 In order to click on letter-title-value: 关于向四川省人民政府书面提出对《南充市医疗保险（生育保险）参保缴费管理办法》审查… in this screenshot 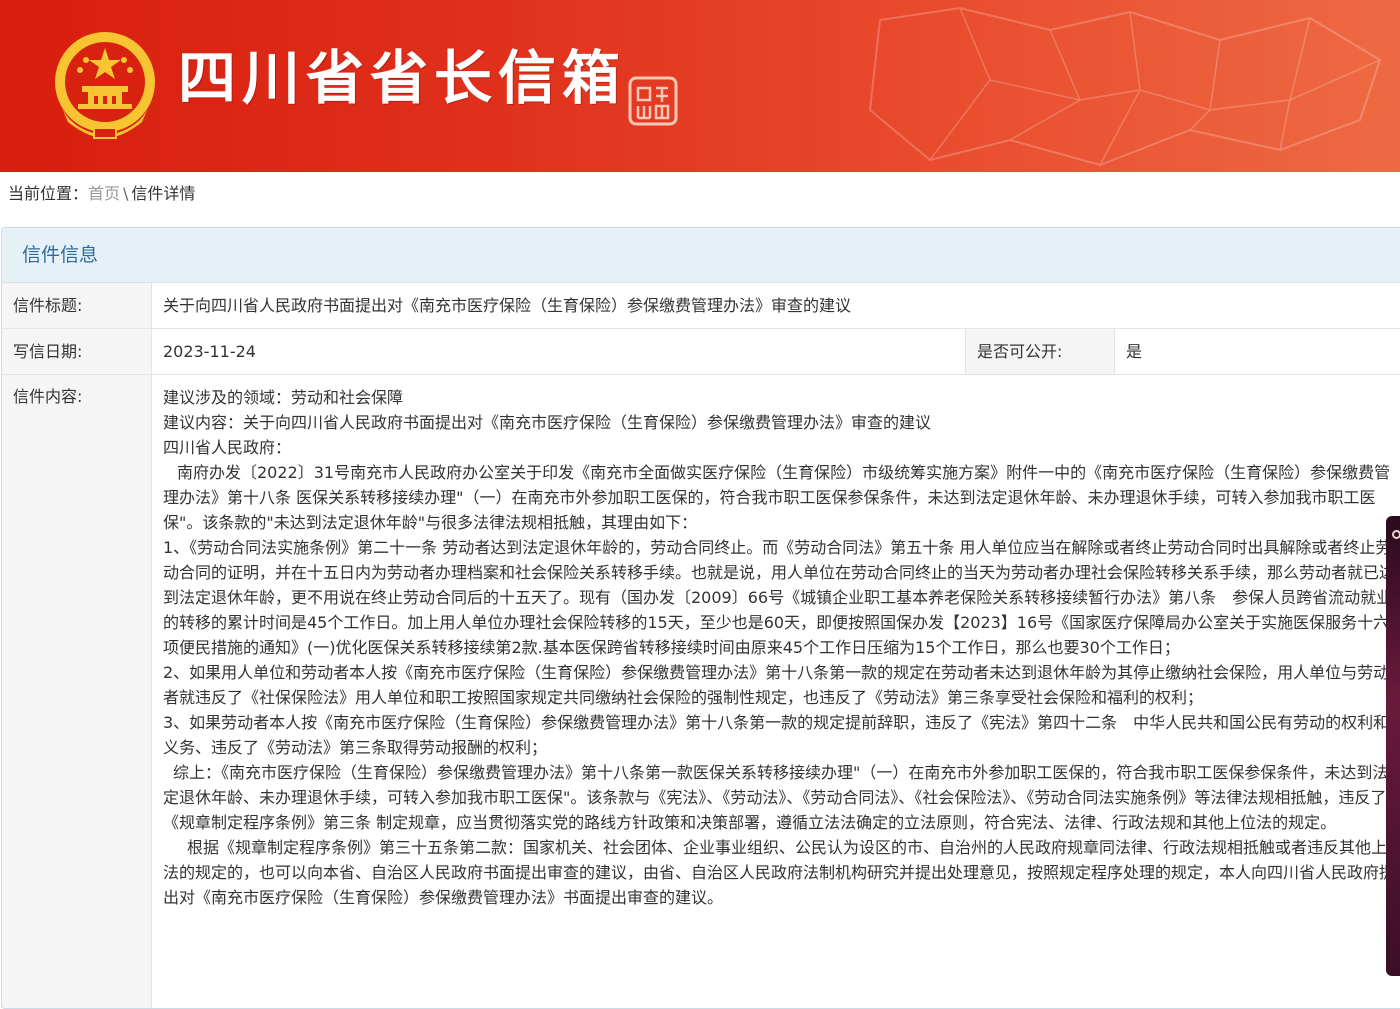, I will do `click(507, 305)`.